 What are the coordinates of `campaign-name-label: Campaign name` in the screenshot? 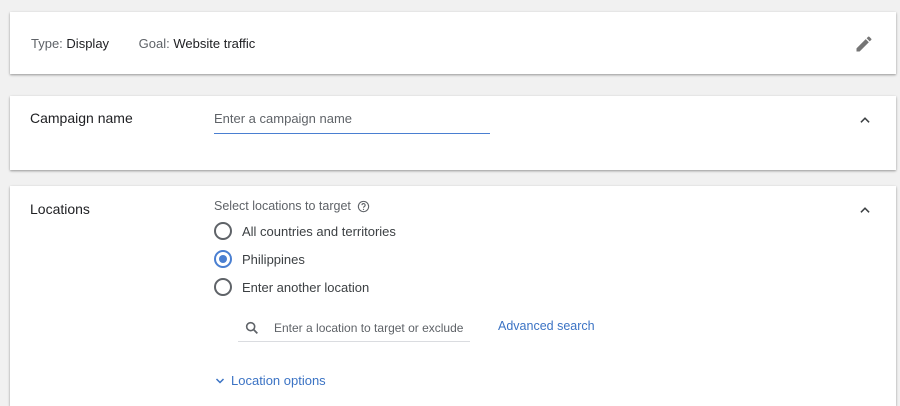 It's located at (81, 118).